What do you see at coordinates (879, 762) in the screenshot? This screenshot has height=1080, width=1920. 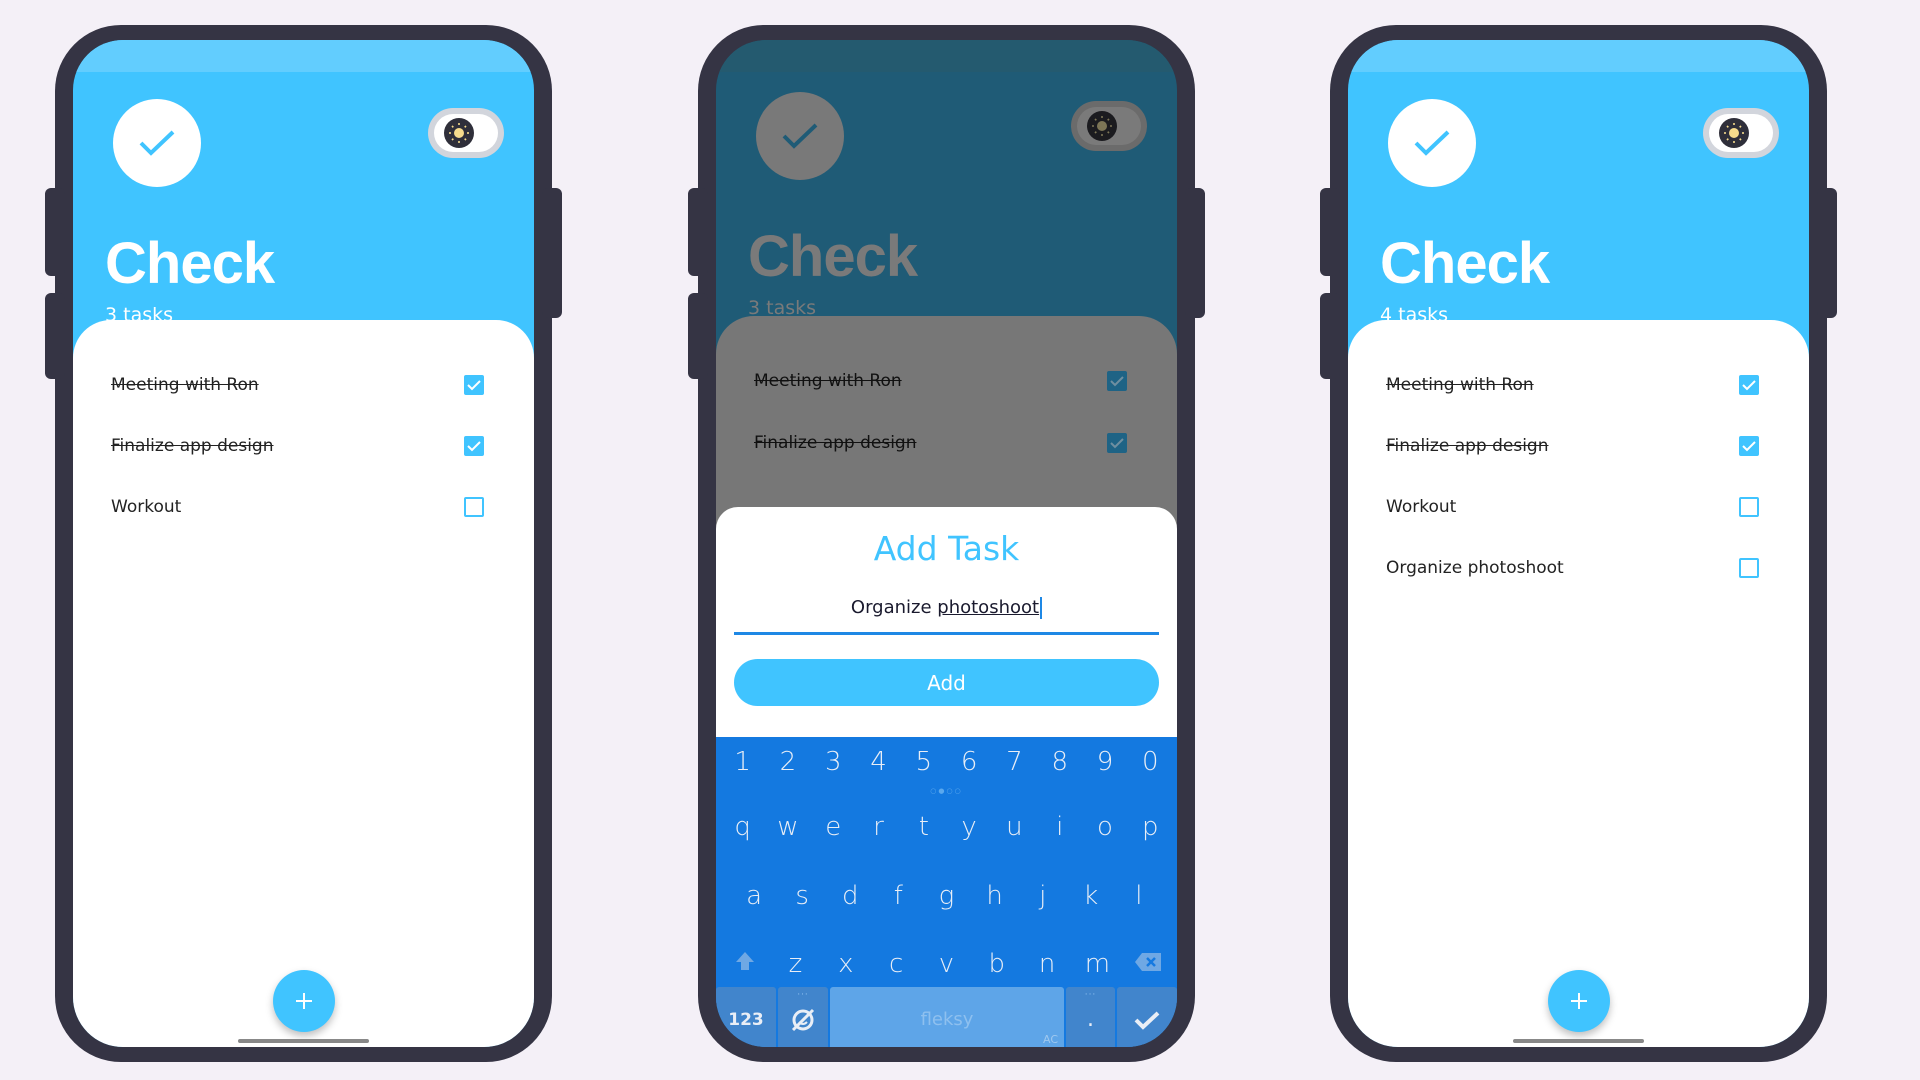 I see `key-4: 4` at bounding box center [879, 762].